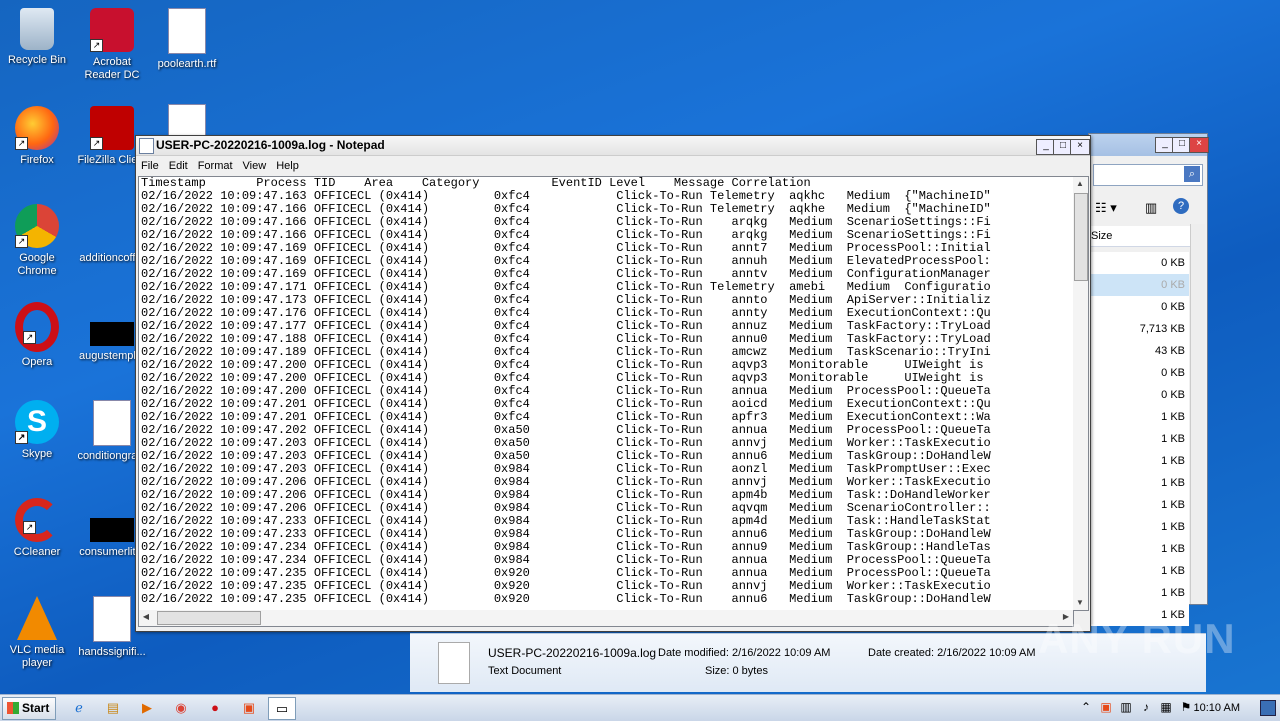 The height and width of the screenshot is (721, 1280). What do you see at coordinates (1149, 145) in the screenshot?
I see `explorer-titlebar: _ □ ×` at bounding box center [1149, 145].